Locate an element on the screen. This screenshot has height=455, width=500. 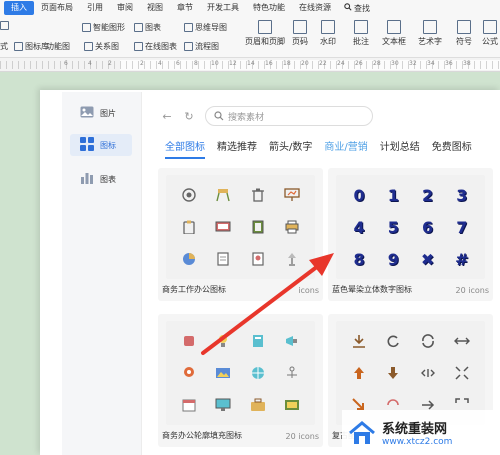
ribbon-label: 艺术字 is located at coordinates (430, 41).